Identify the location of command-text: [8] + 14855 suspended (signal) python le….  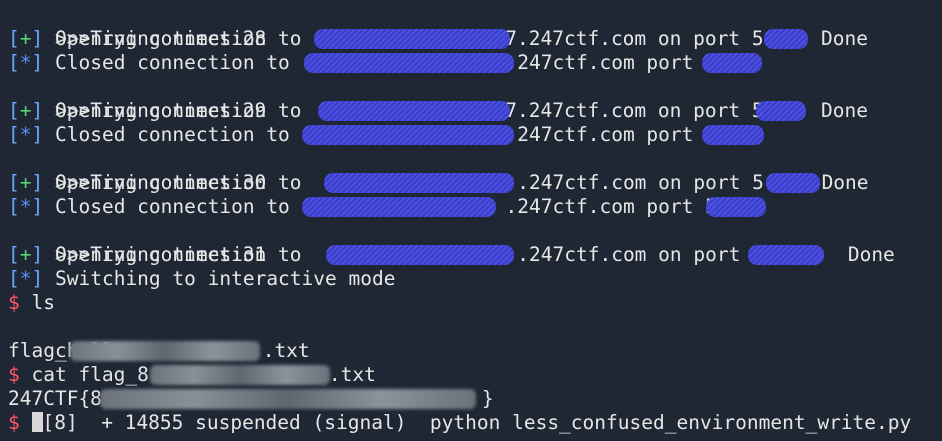
(477, 422).